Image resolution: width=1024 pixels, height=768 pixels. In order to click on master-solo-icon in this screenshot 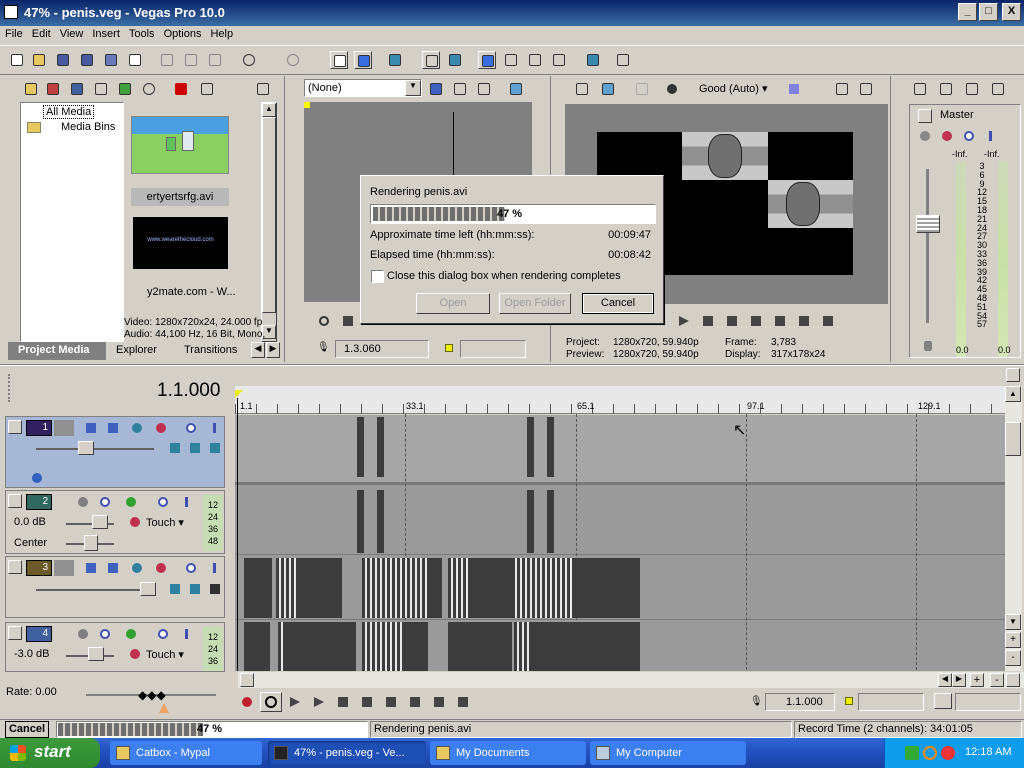, I will do `click(991, 136)`.